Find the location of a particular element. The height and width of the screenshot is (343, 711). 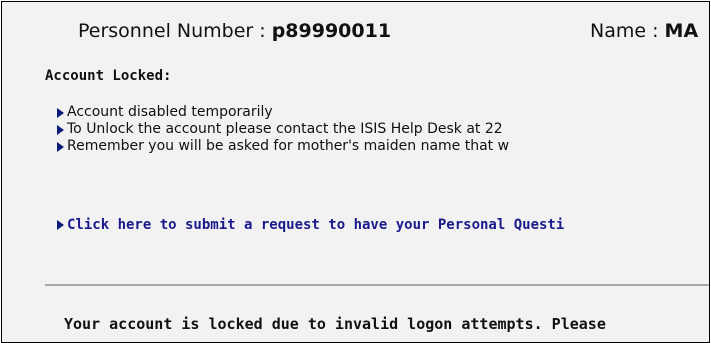

personnel-number-label: Personnel Number : is located at coordinates (175, 31).